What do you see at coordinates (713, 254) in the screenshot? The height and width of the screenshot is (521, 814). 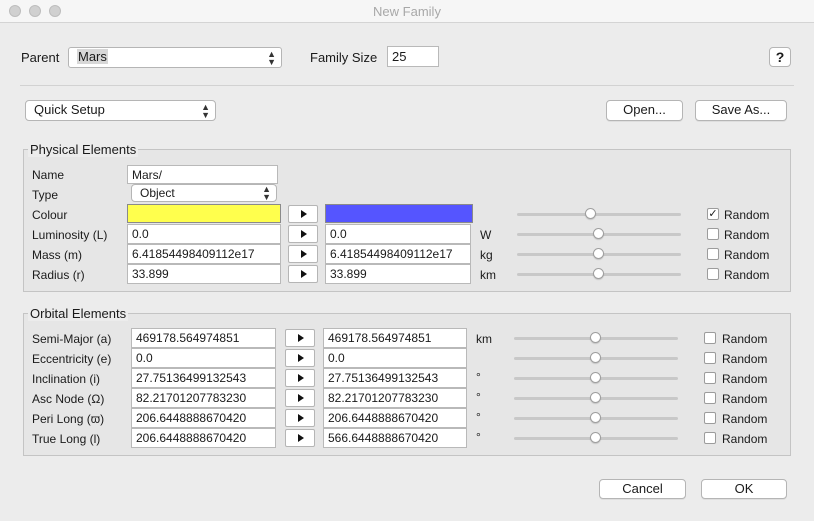 I see `mass-random-checkbox` at bounding box center [713, 254].